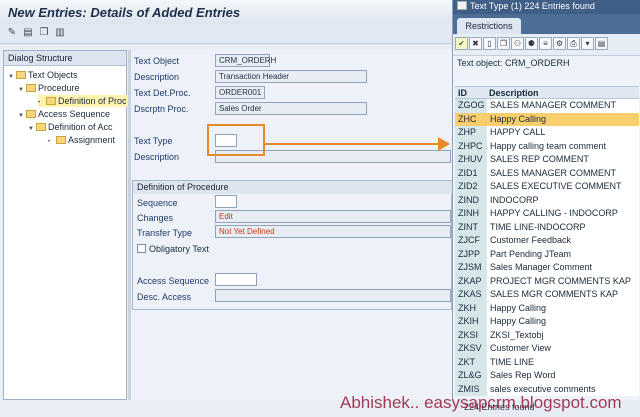 The image size is (640, 417). I want to click on tree-item-label: Procedure, so click(59, 88).